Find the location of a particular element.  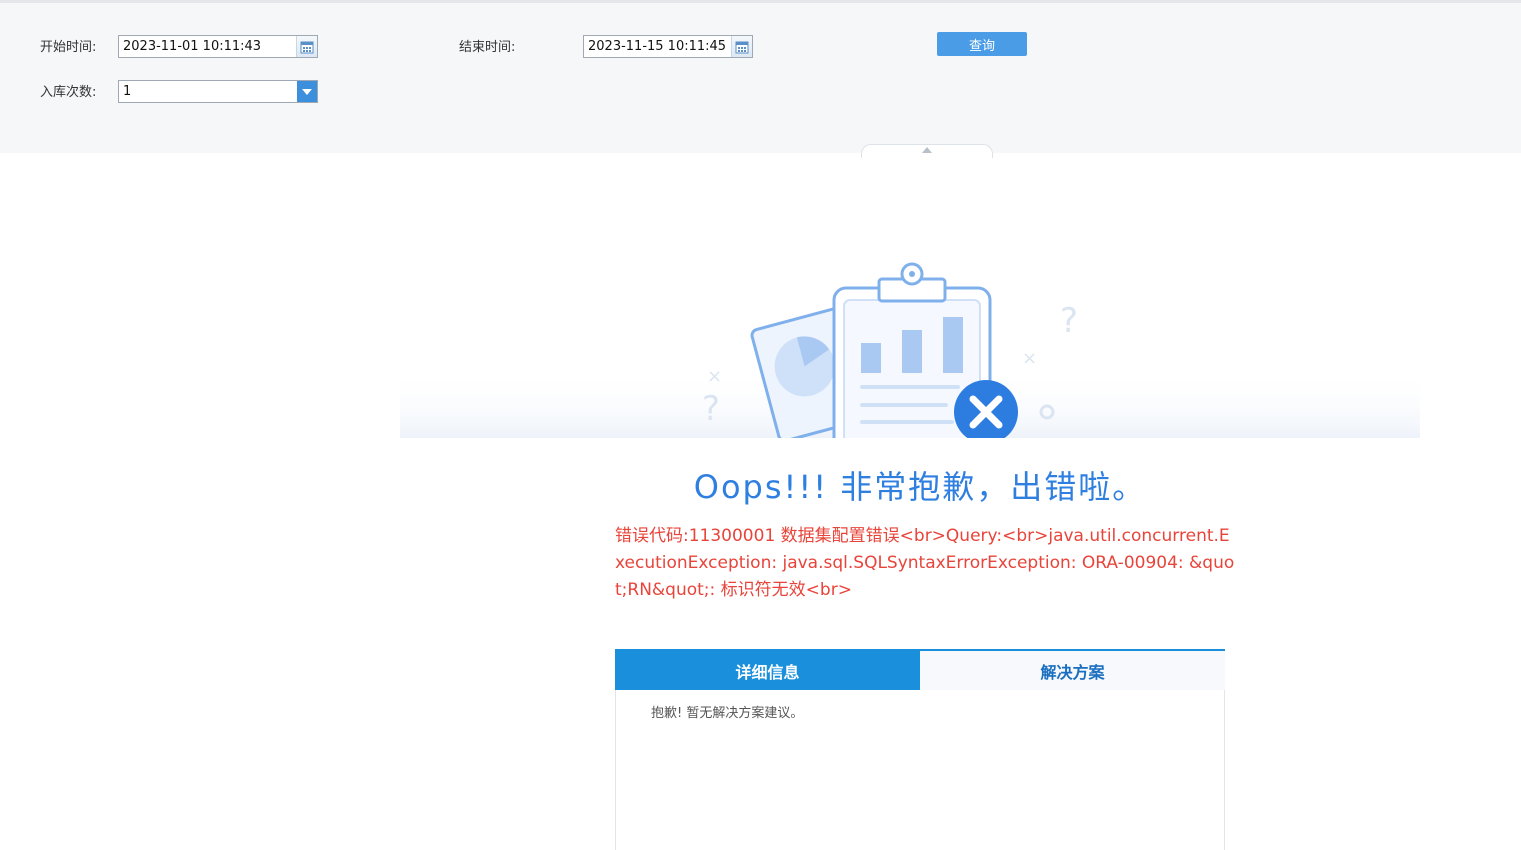

start-time-field: 2023-11-01 10:11:43 is located at coordinates (218, 46).